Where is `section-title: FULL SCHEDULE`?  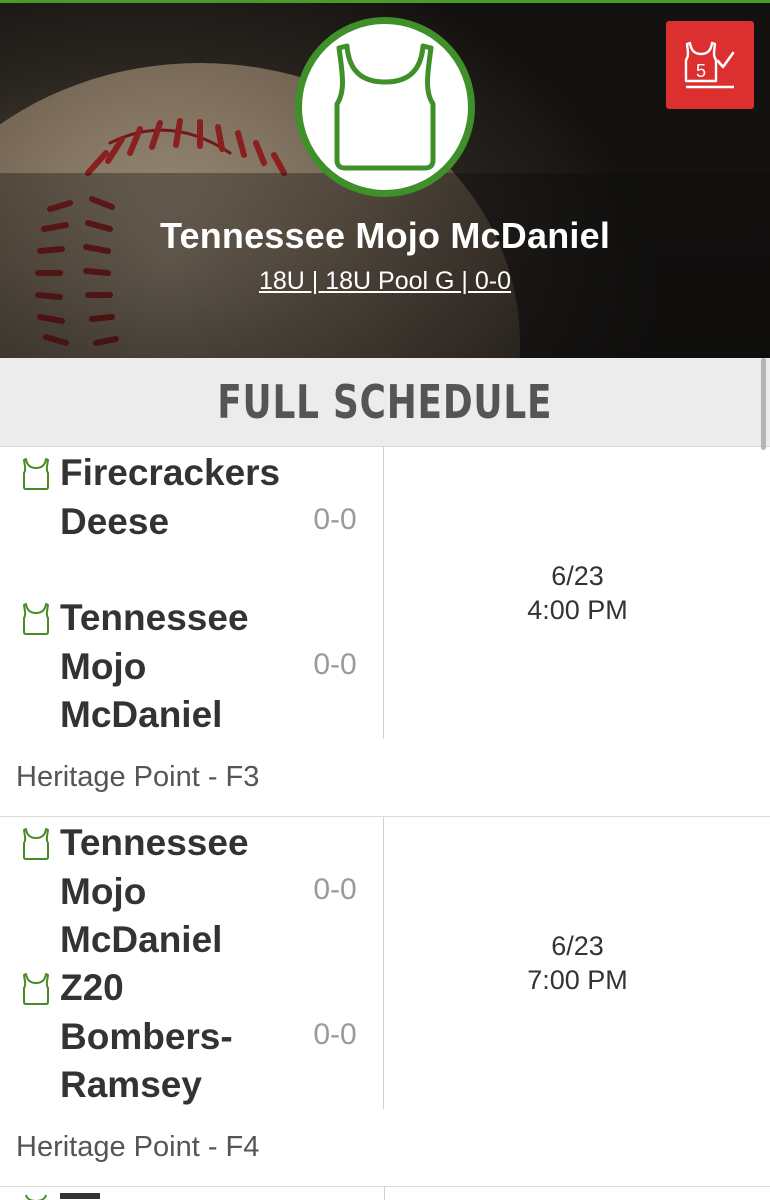
section-title: FULL SCHEDULE is located at coordinates (385, 402).